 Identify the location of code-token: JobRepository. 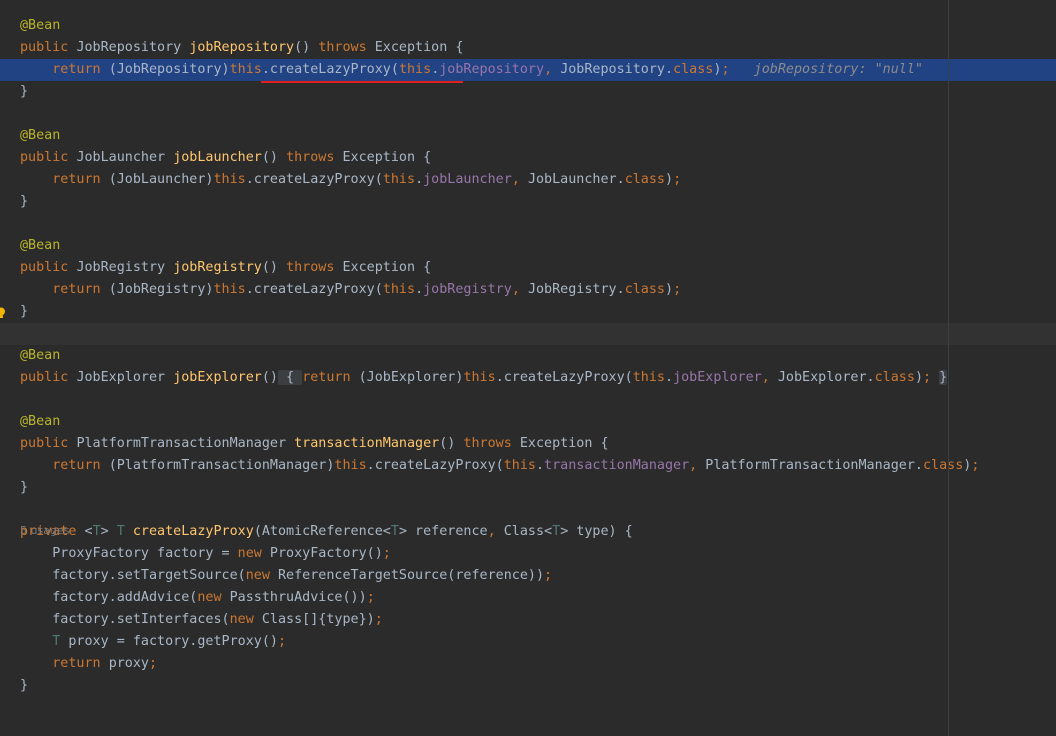
(133, 47).